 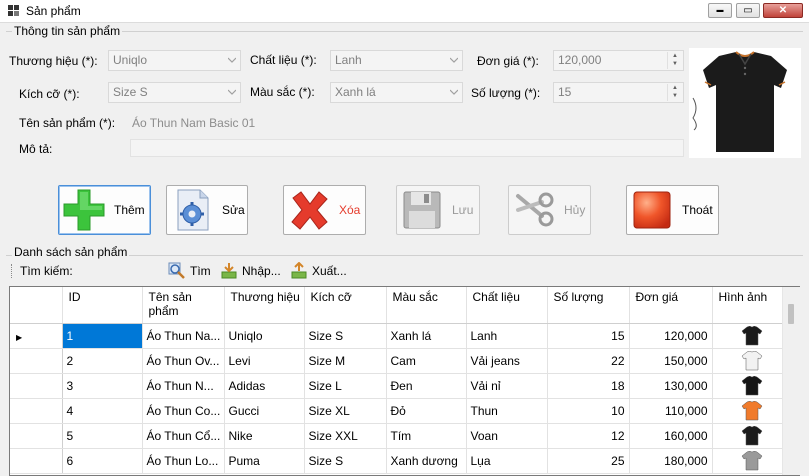 I want to click on cell-color: Đen, so click(x=426, y=386).